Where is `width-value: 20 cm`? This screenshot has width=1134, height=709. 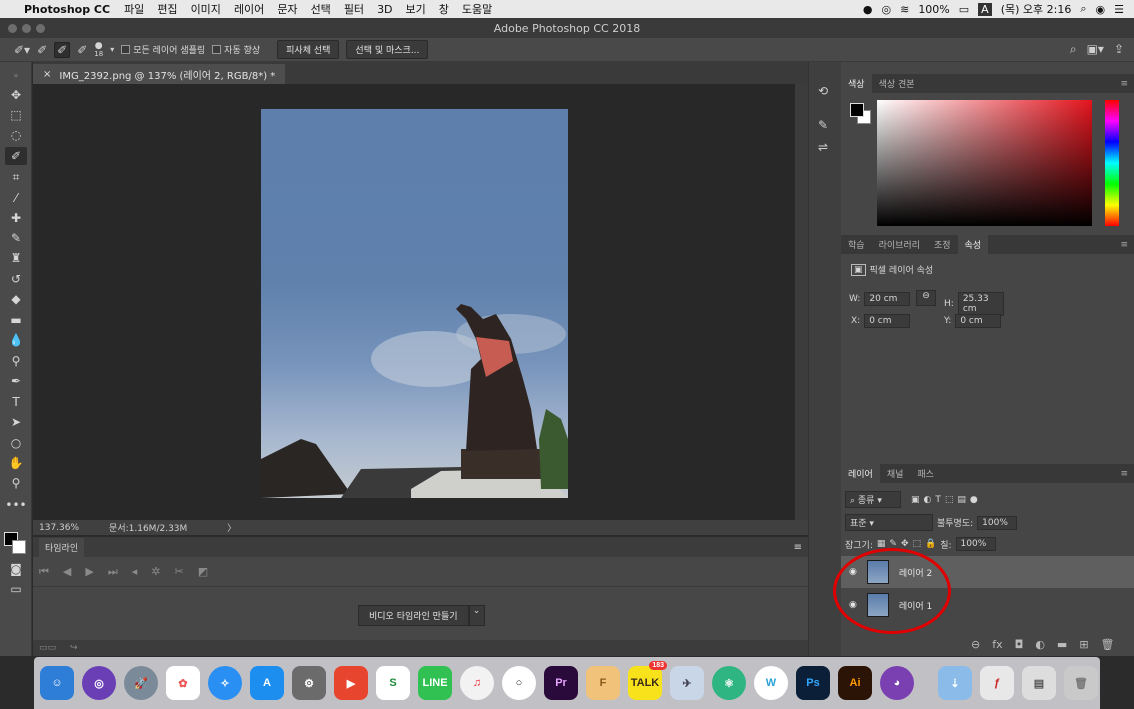 width-value: 20 cm is located at coordinates (887, 299).